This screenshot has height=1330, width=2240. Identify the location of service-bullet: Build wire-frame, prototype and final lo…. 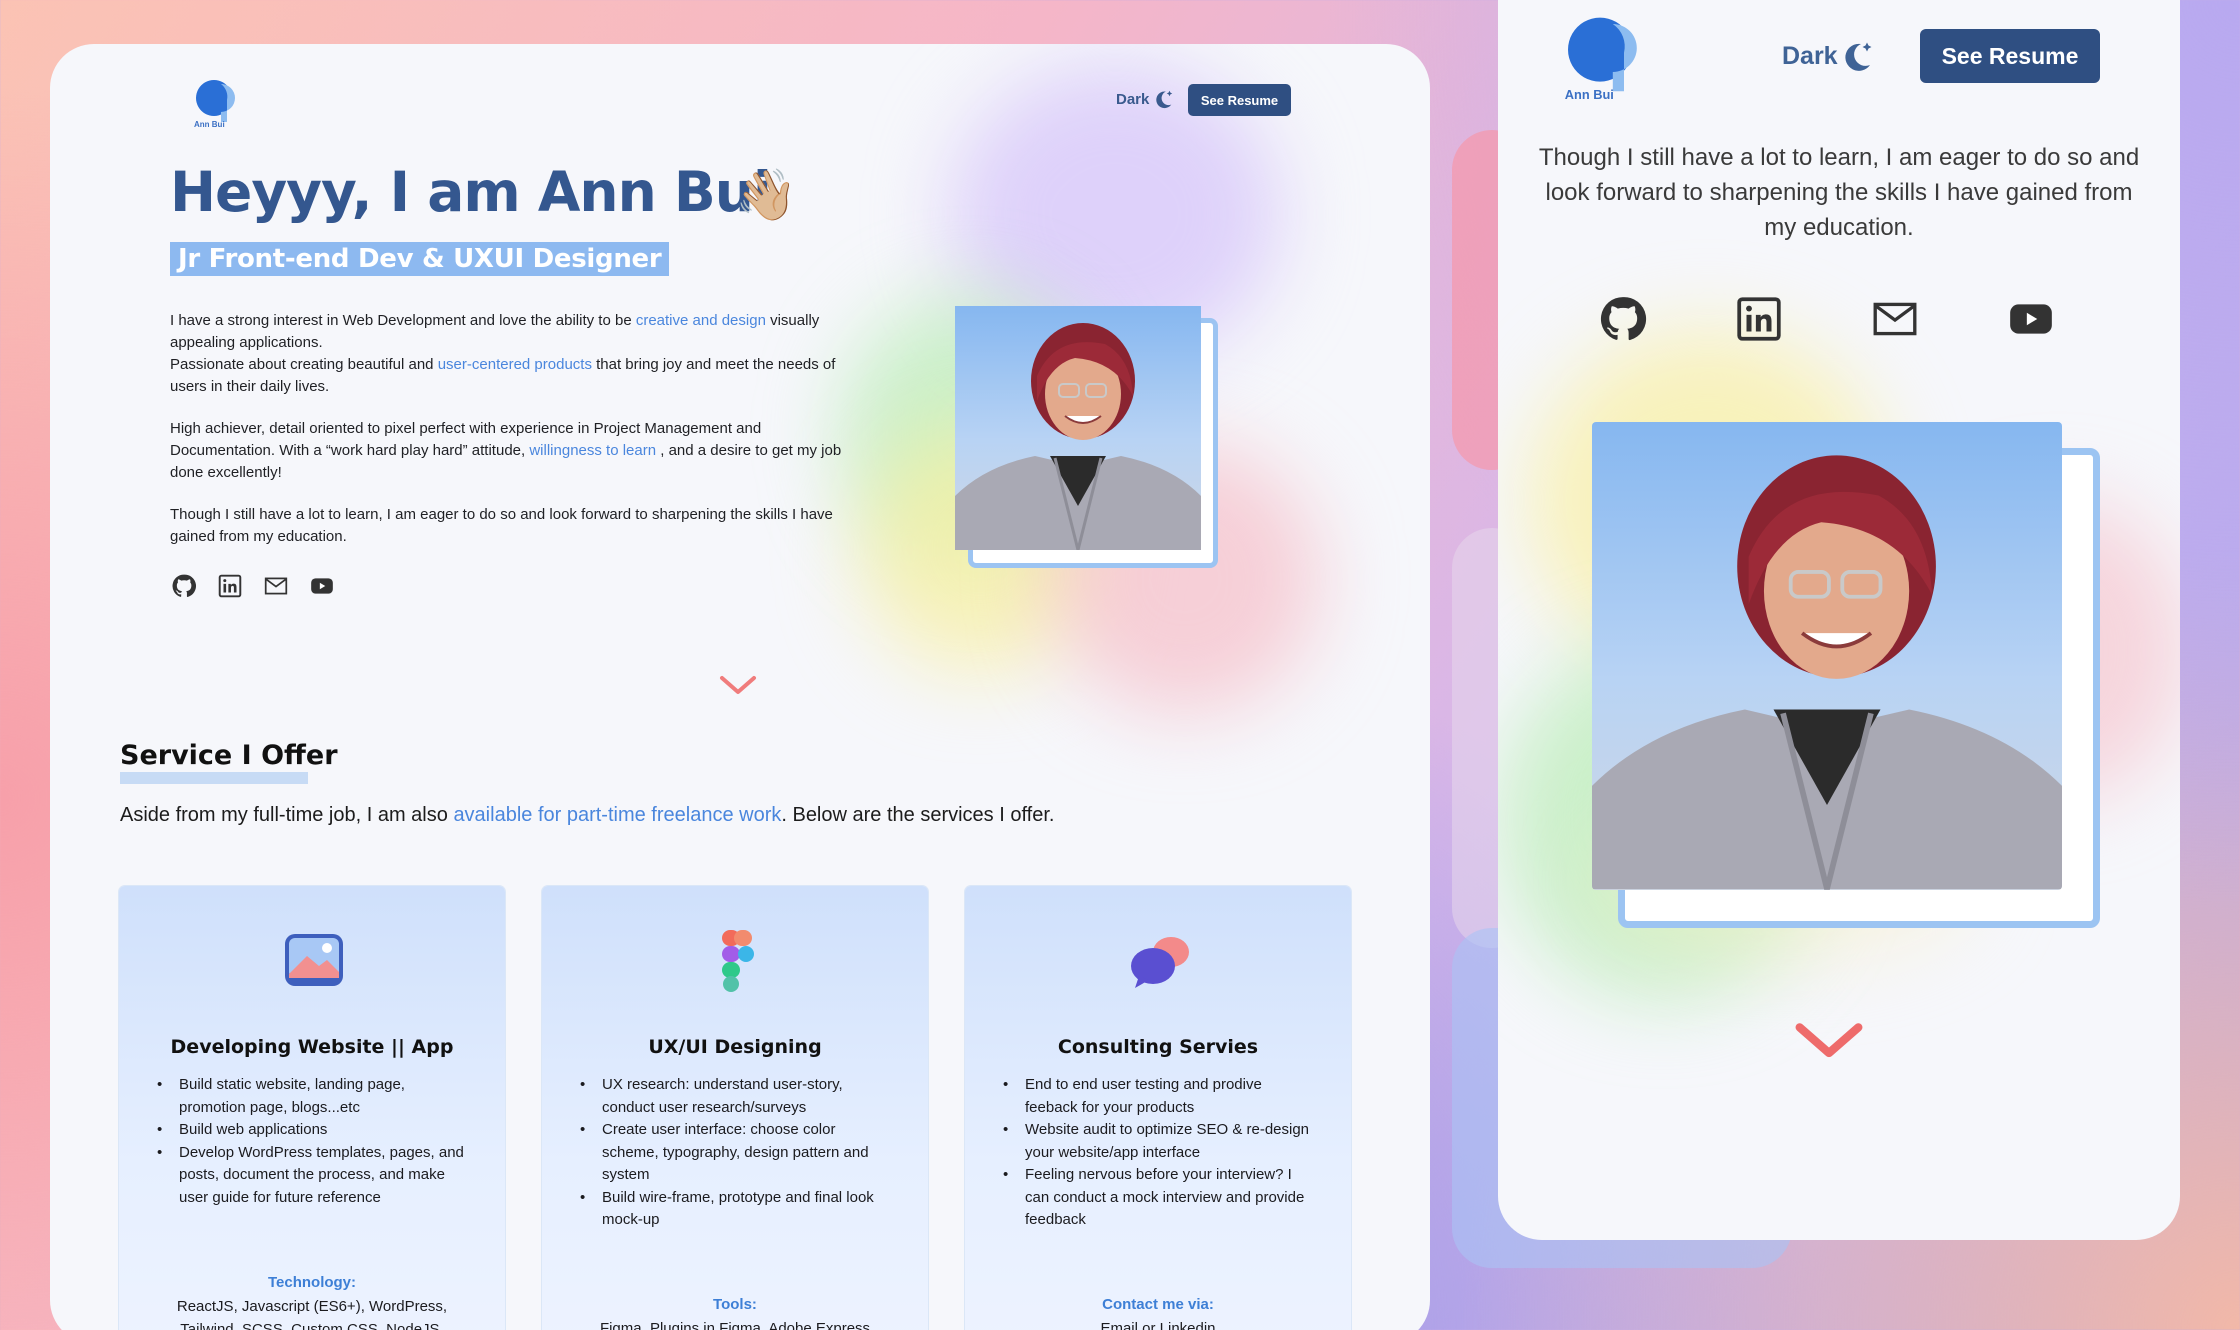
(734, 1209).